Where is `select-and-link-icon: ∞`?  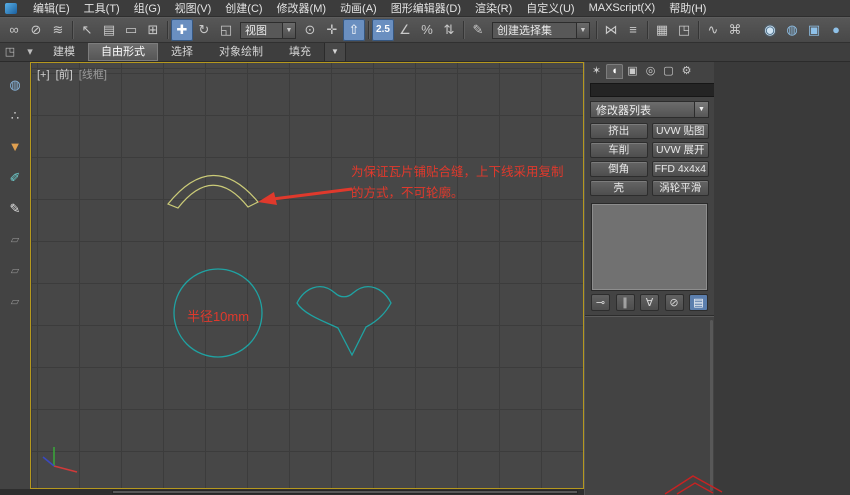 select-and-link-icon: ∞ is located at coordinates (14, 30).